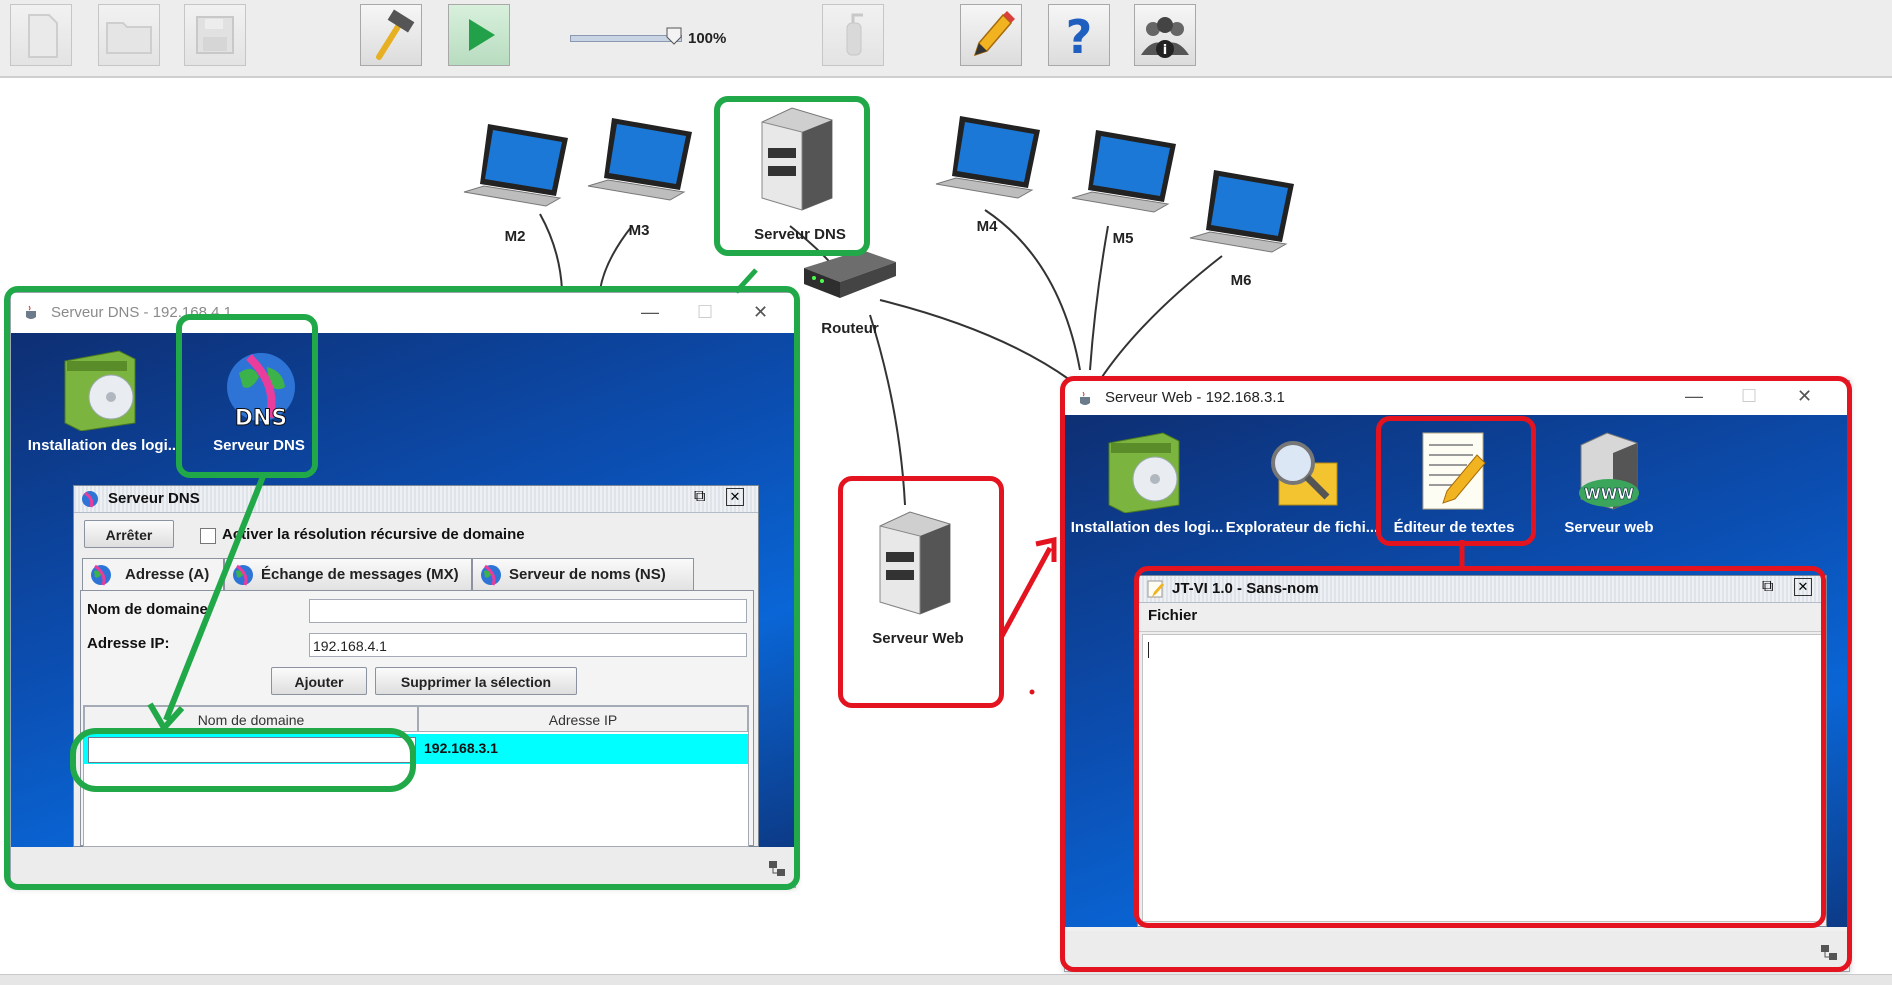  What do you see at coordinates (1480, 747) in the screenshot?
I see `annotation-box-text-editor` at bounding box center [1480, 747].